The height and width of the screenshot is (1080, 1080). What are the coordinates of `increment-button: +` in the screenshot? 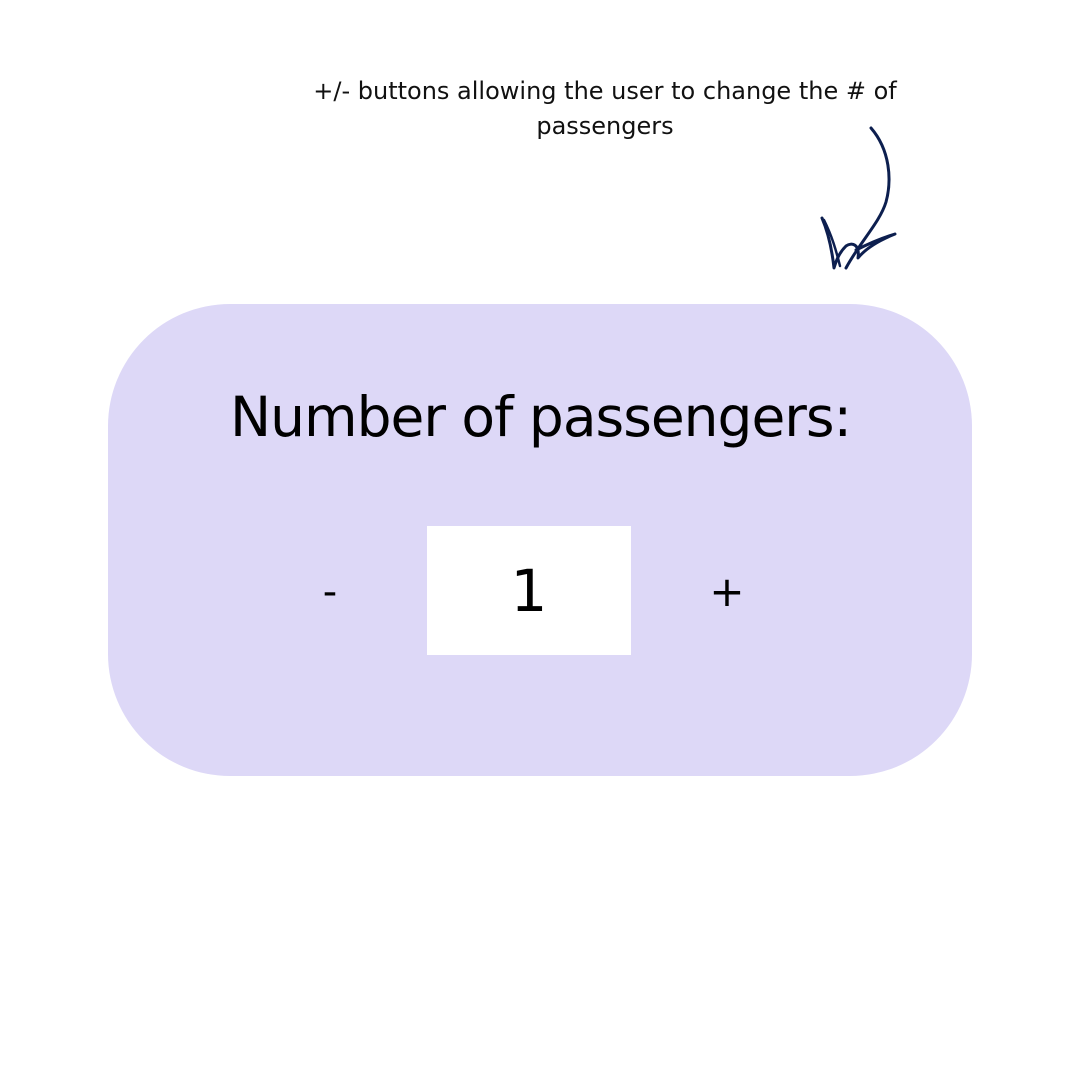 It's located at (727, 592).